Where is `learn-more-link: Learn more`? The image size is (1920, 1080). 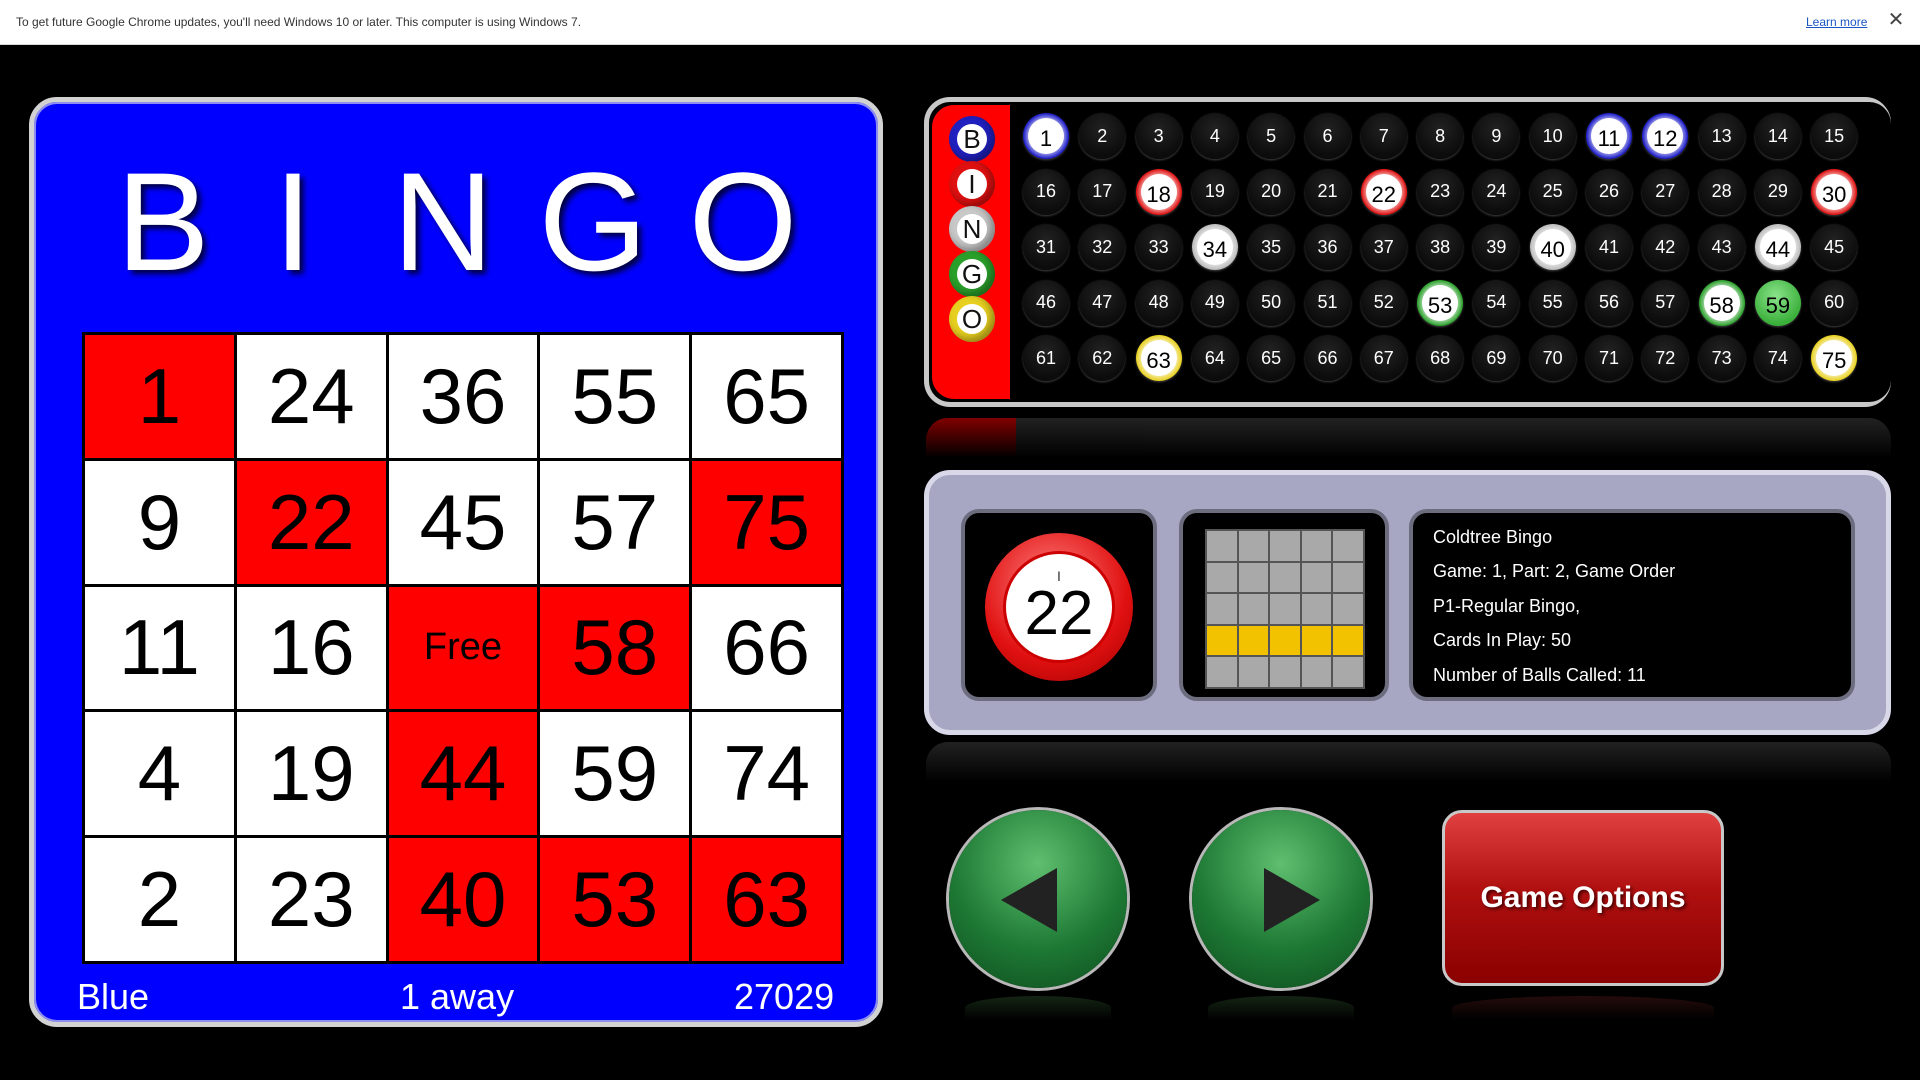 learn-more-link: Learn more is located at coordinates (1836, 22).